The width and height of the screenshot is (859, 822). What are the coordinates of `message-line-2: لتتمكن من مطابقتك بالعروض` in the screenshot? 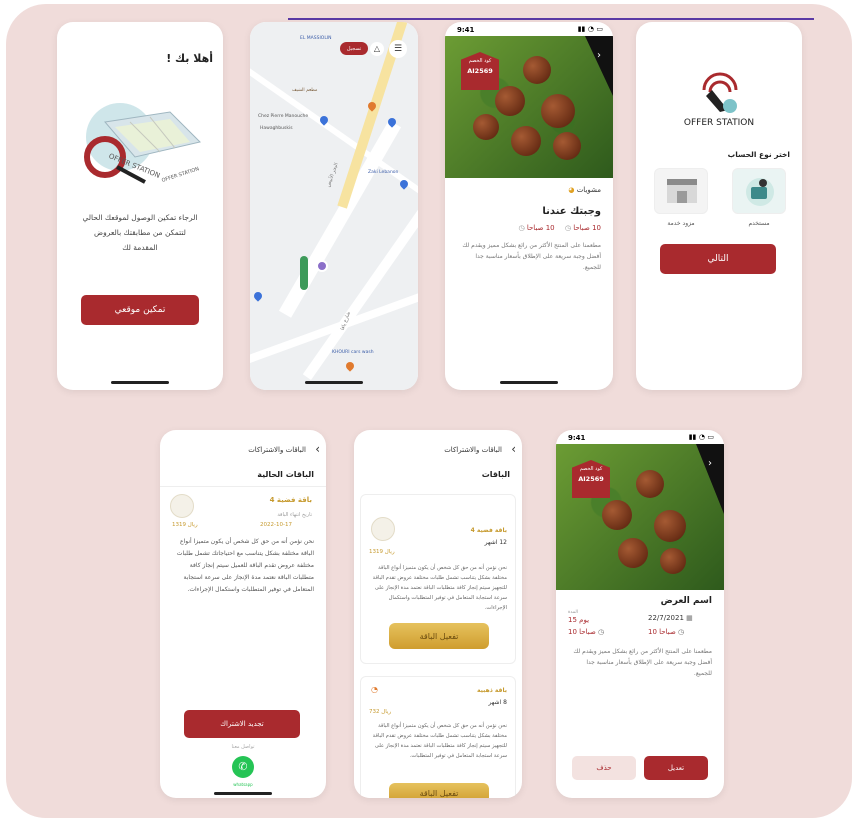 It's located at (140, 232).